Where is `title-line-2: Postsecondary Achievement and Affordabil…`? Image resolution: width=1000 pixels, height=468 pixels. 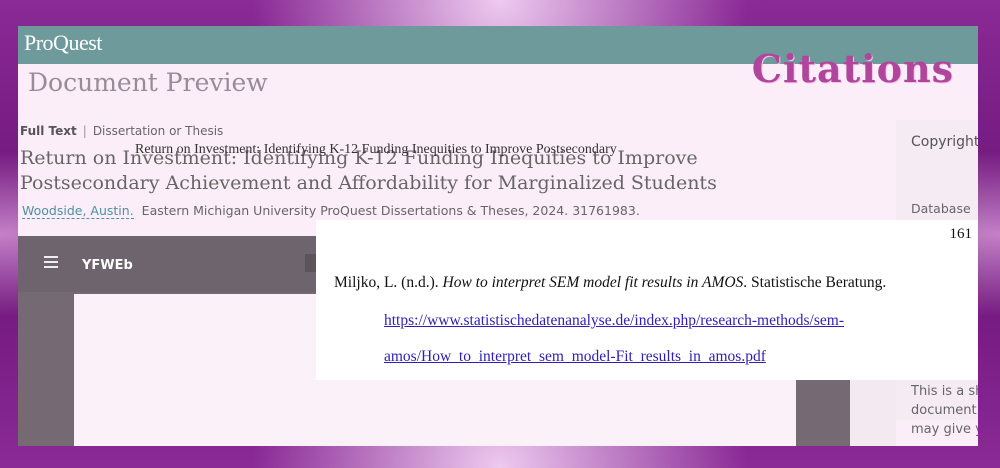 title-line-2: Postsecondary Achievement and Affordabil… is located at coordinates (368, 183).